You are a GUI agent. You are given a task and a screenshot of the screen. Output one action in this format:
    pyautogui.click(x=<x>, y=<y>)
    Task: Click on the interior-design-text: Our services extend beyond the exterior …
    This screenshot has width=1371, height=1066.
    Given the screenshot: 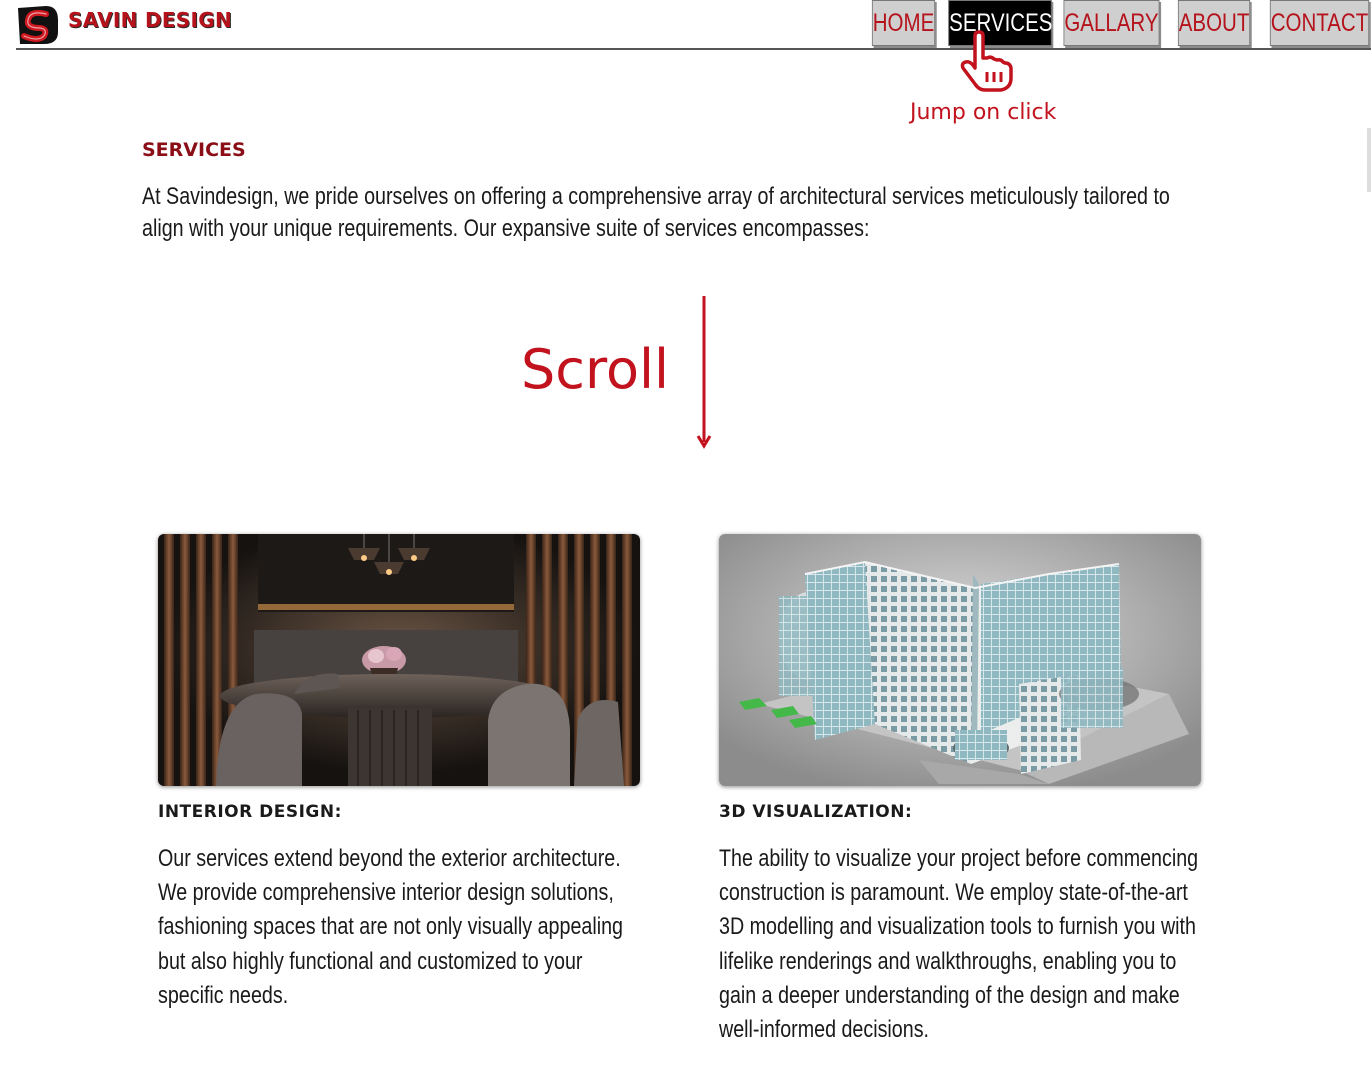 What is the action you would take?
    pyautogui.click(x=390, y=927)
    